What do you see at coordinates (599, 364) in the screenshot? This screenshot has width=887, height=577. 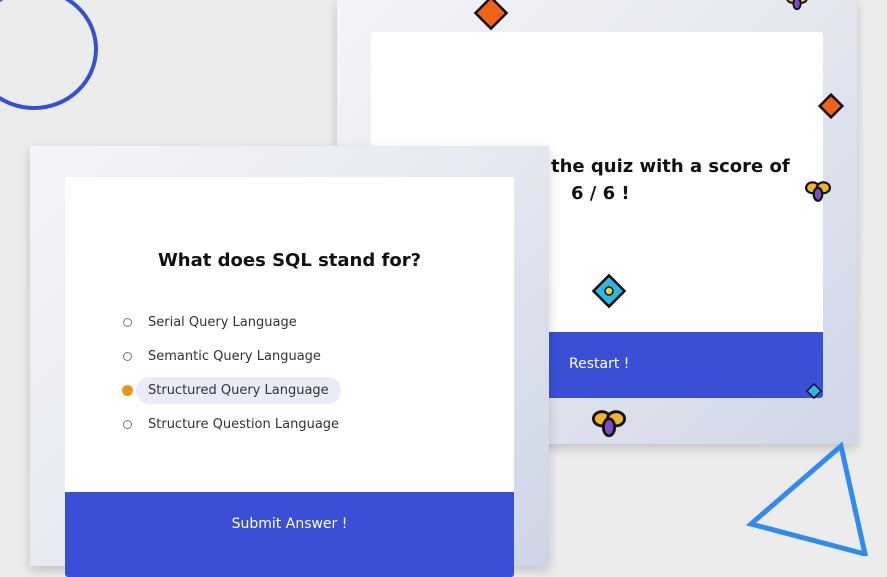 I see `restart-button: Restart !` at bounding box center [599, 364].